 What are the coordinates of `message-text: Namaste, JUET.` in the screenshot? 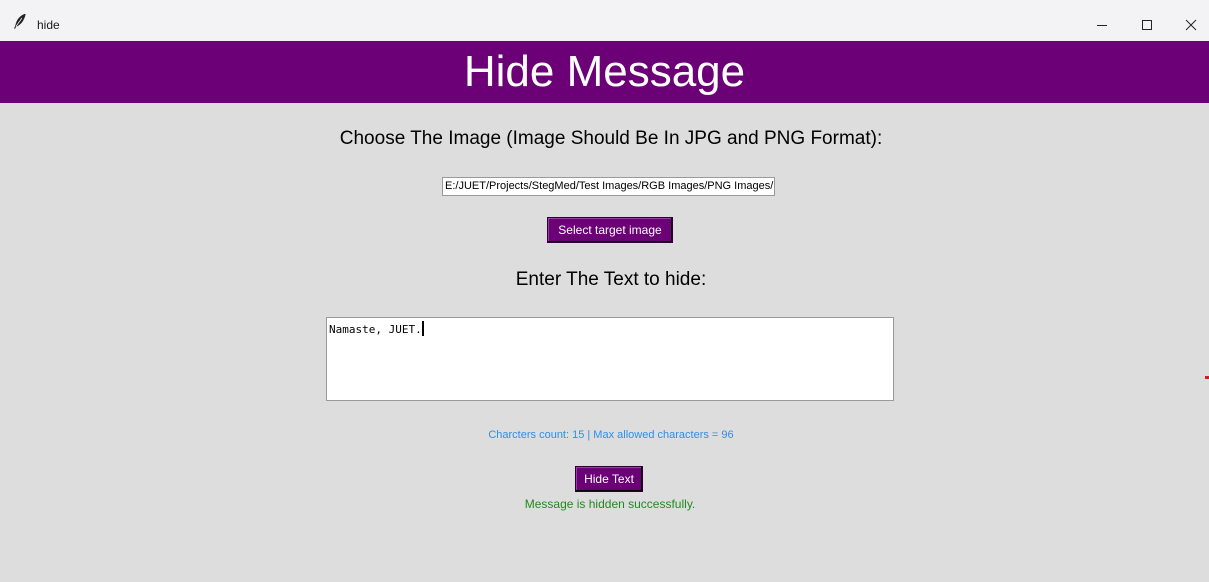 It's located at (375, 329).